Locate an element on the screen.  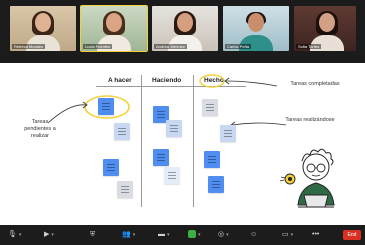
mute-button: 🎙 ▾ is located at coordinates (14, 235).